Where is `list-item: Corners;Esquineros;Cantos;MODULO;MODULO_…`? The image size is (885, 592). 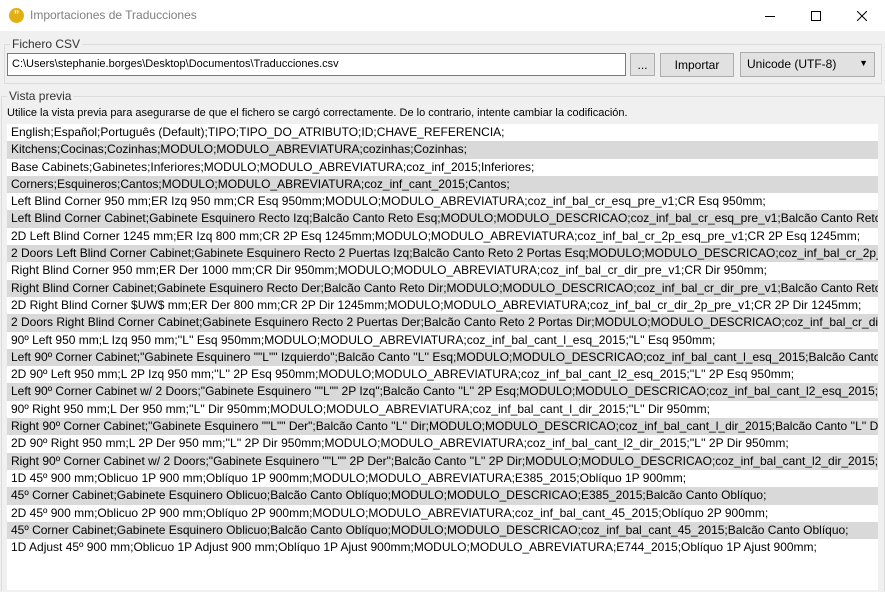
list-item: Corners;Esquineros;Cantos;MODULO;MODULO_… is located at coordinates (442, 184).